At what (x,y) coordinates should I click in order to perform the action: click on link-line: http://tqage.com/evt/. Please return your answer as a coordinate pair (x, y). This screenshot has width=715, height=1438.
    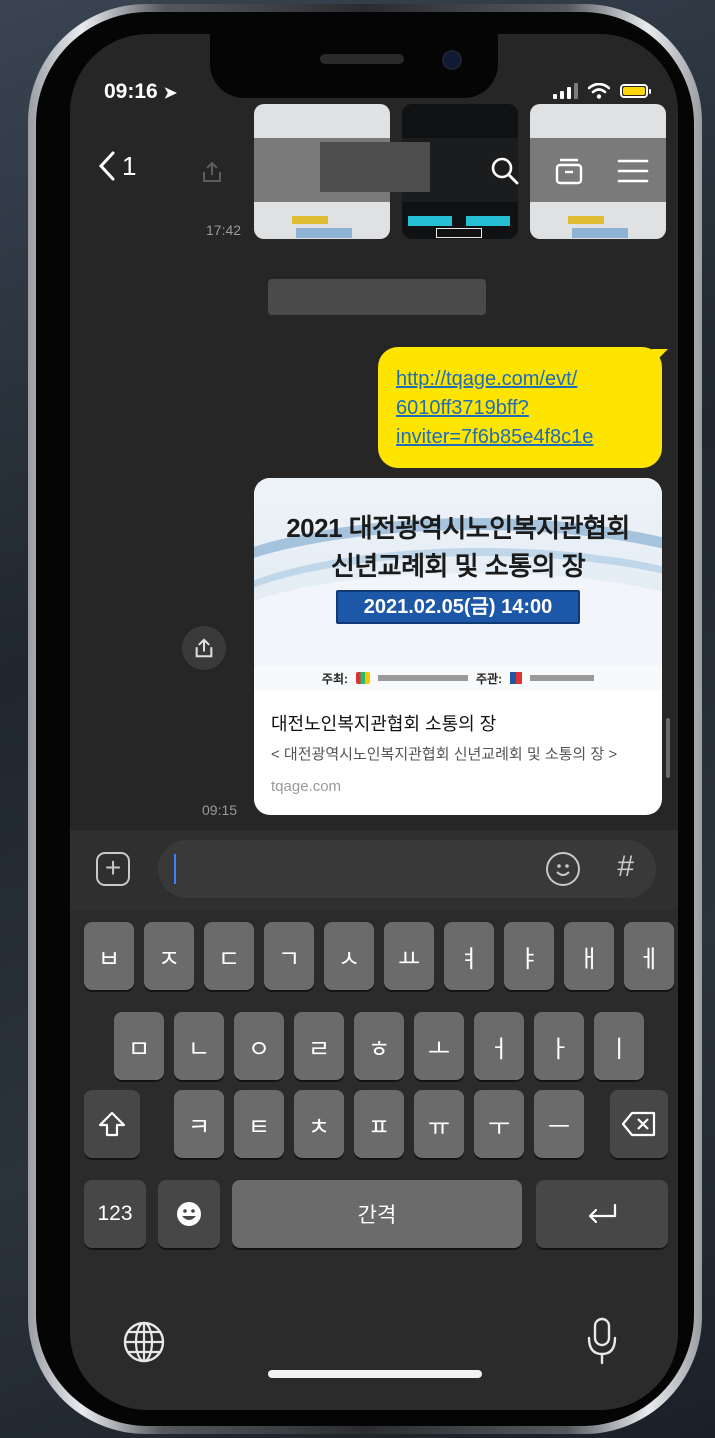
    Looking at the image, I should click on (529, 379).